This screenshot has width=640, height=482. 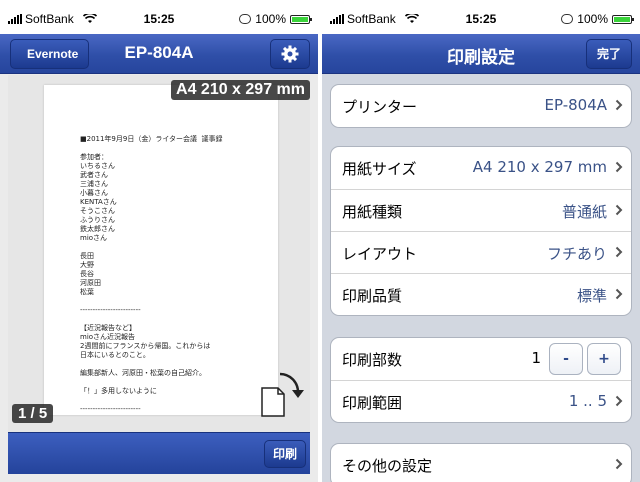 I want to click on paper-size-value: A4 210 x 297 mm, so click(x=539, y=167).